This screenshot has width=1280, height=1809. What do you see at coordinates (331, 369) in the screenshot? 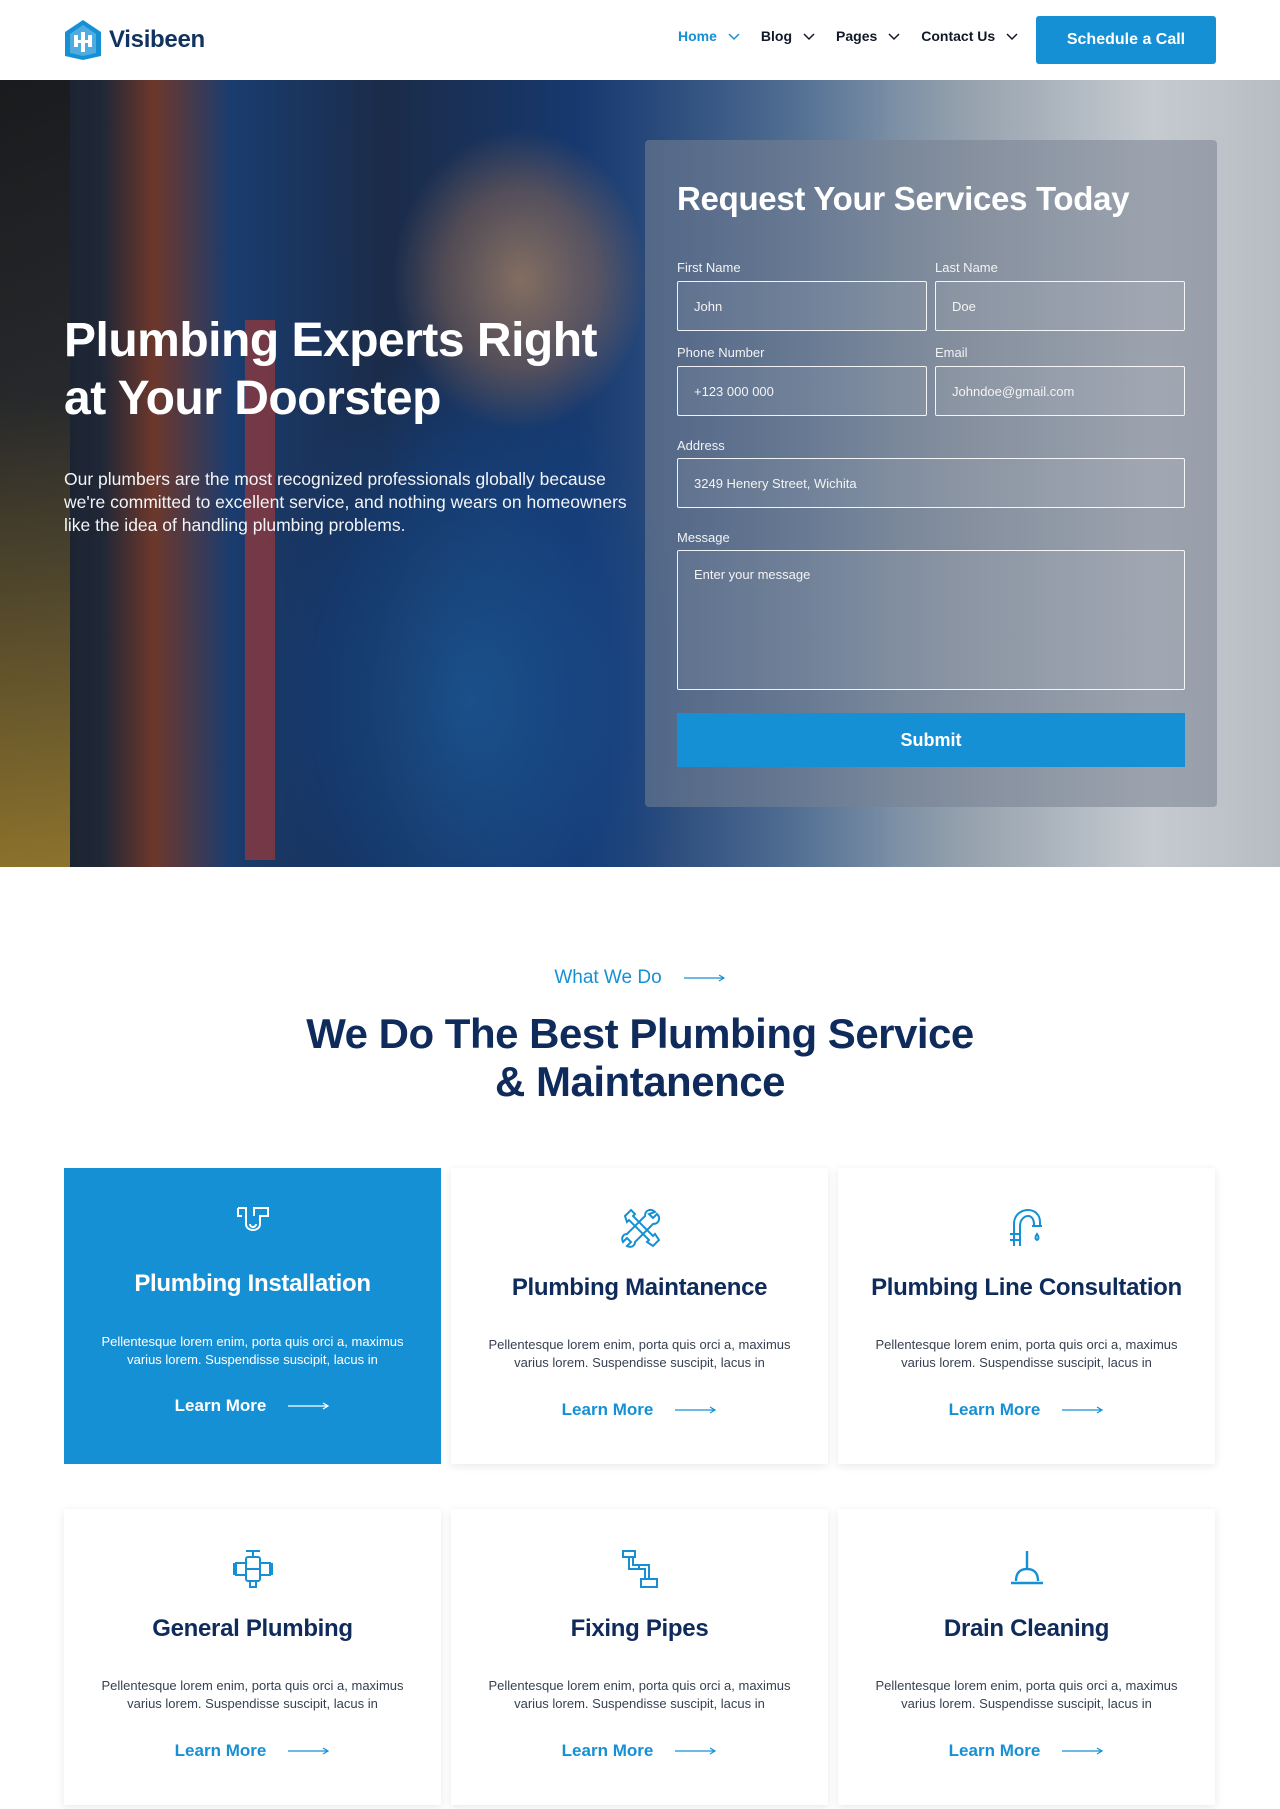
I see `hero-title: Plumbing Experts Right at Your Doorstep` at bounding box center [331, 369].